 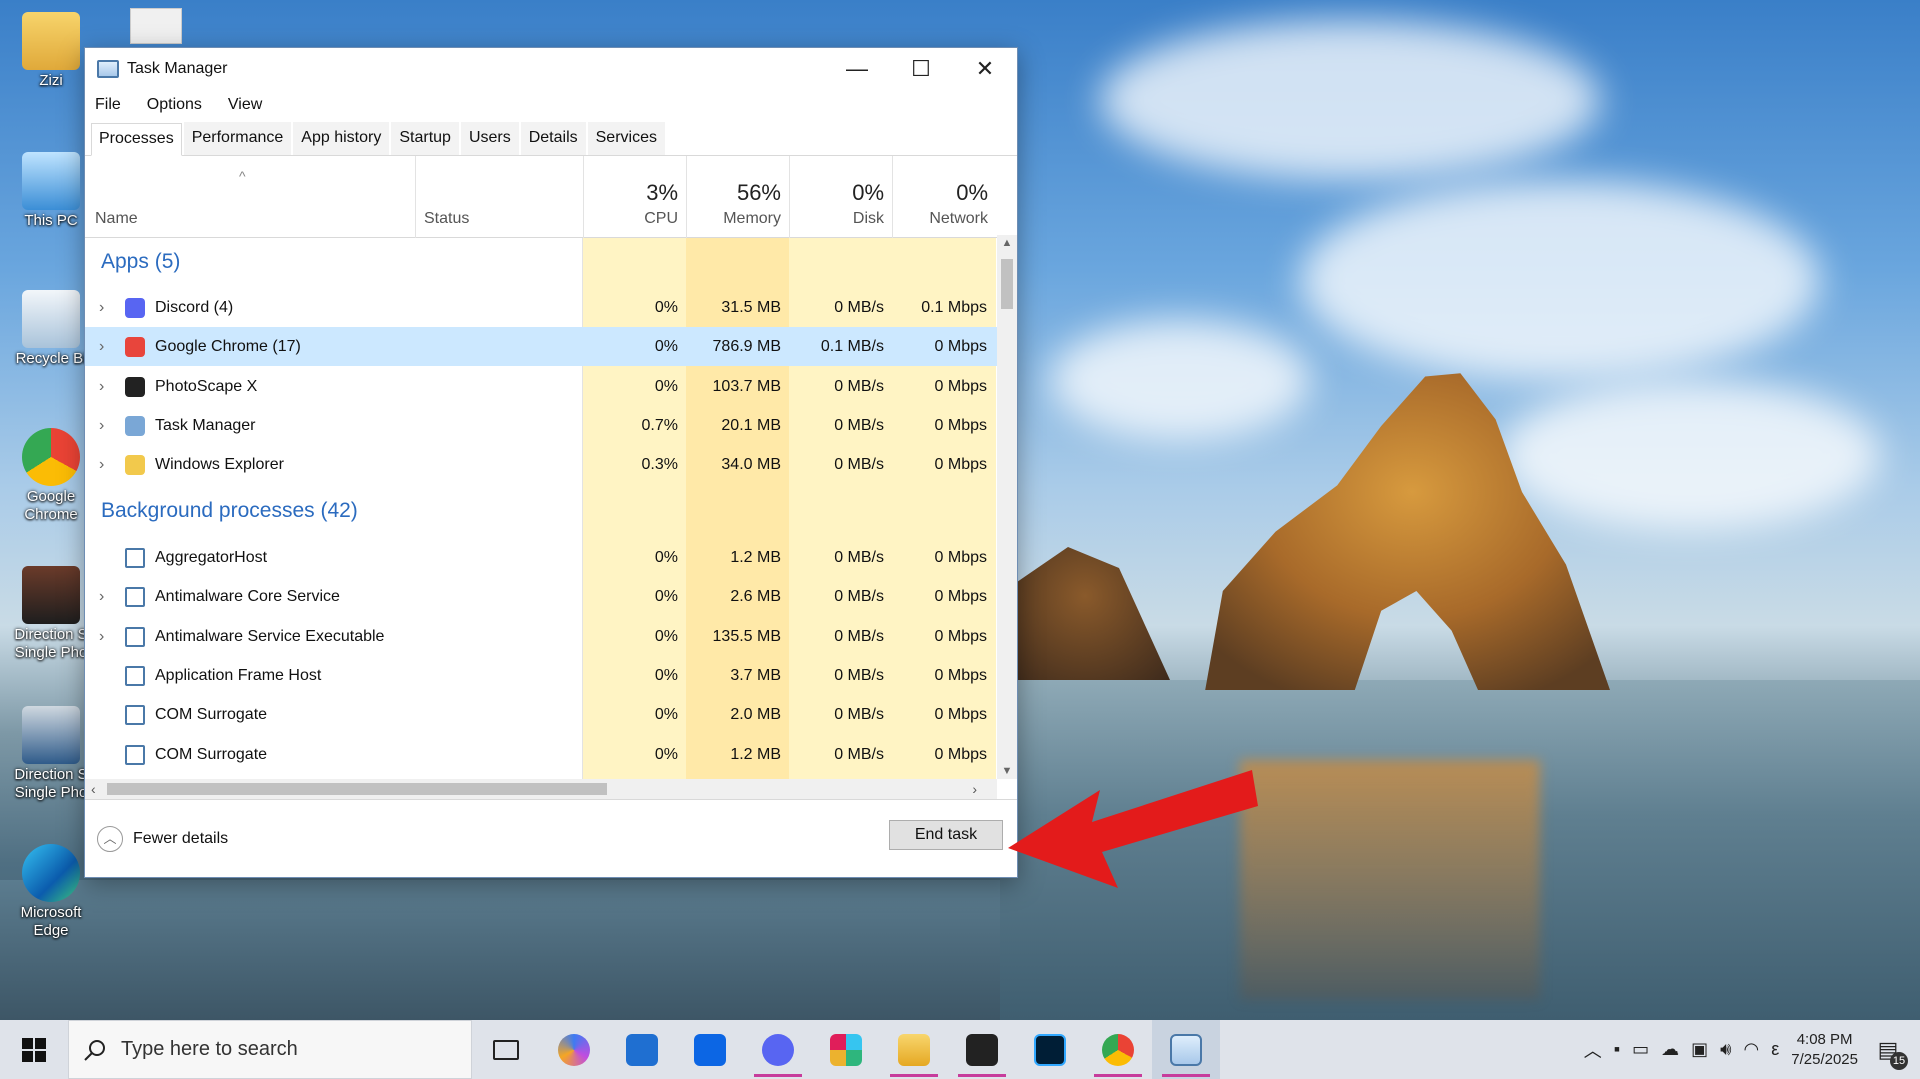 I want to click on column-header-name: ^ Name, so click(x=250, y=197).